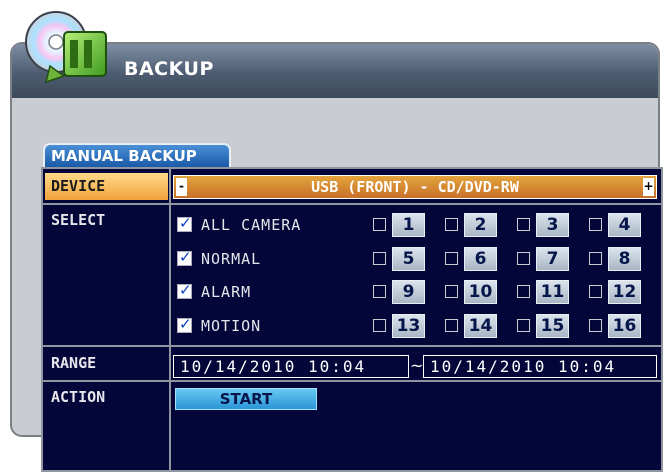  What do you see at coordinates (184, 223) in the screenshot?
I see `all-camera-checkbox` at bounding box center [184, 223].